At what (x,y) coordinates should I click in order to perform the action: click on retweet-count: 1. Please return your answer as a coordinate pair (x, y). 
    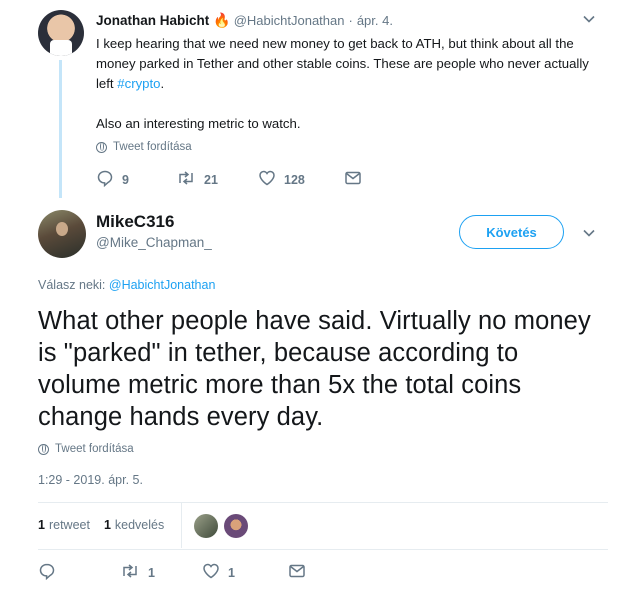
    Looking at the image, I should click on (151, 573).